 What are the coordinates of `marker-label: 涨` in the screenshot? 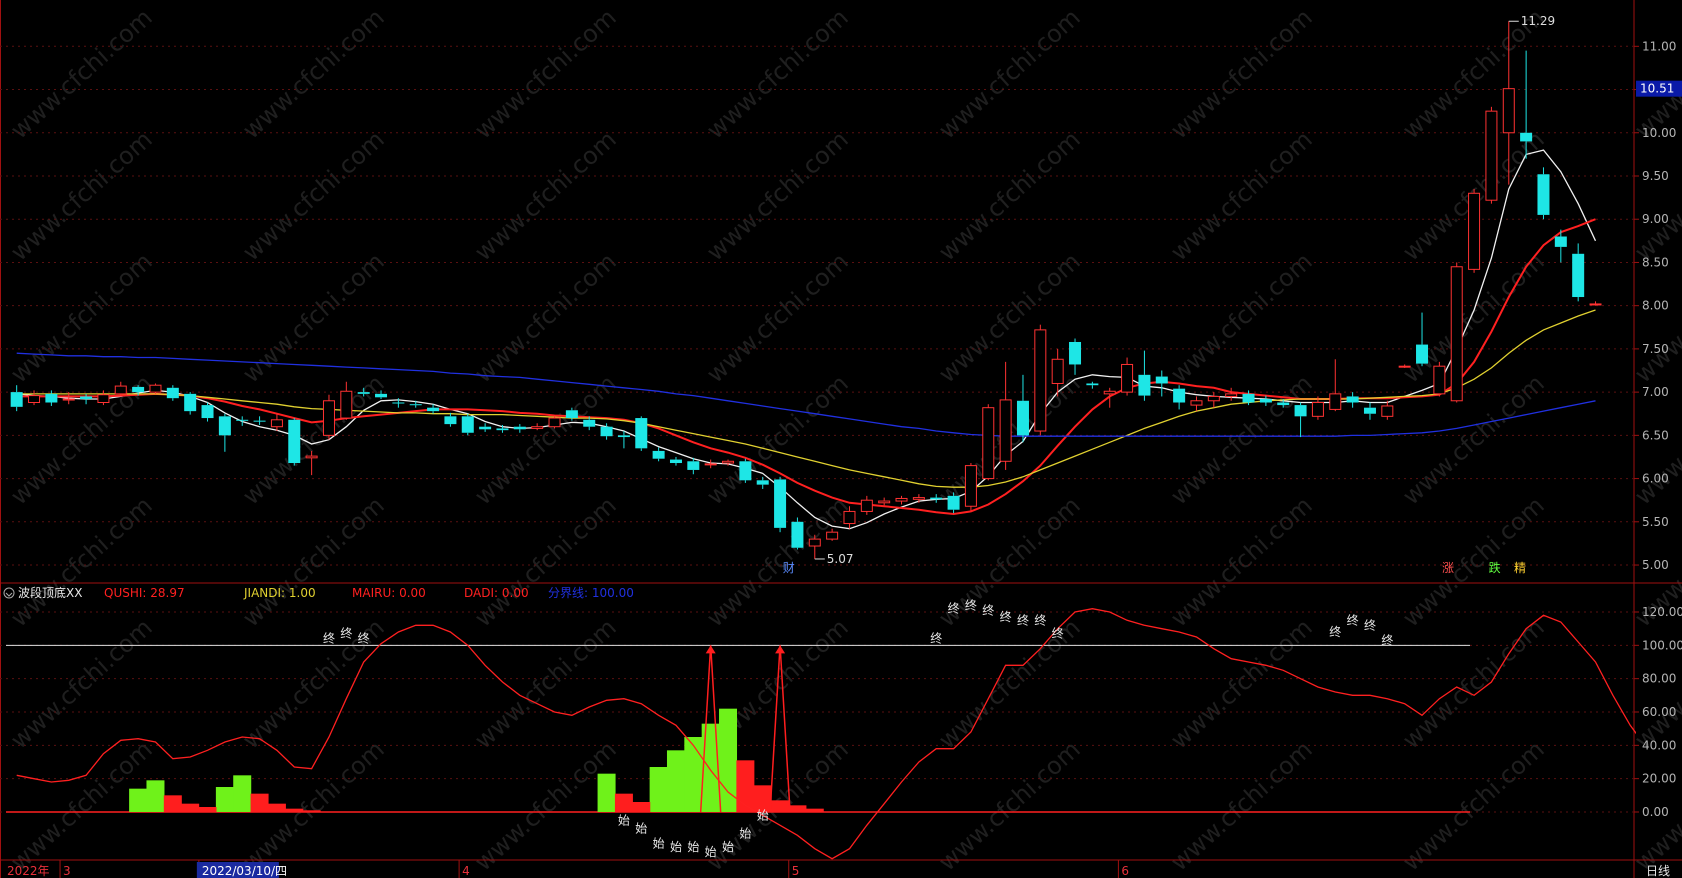 It's located at (1448, 567).